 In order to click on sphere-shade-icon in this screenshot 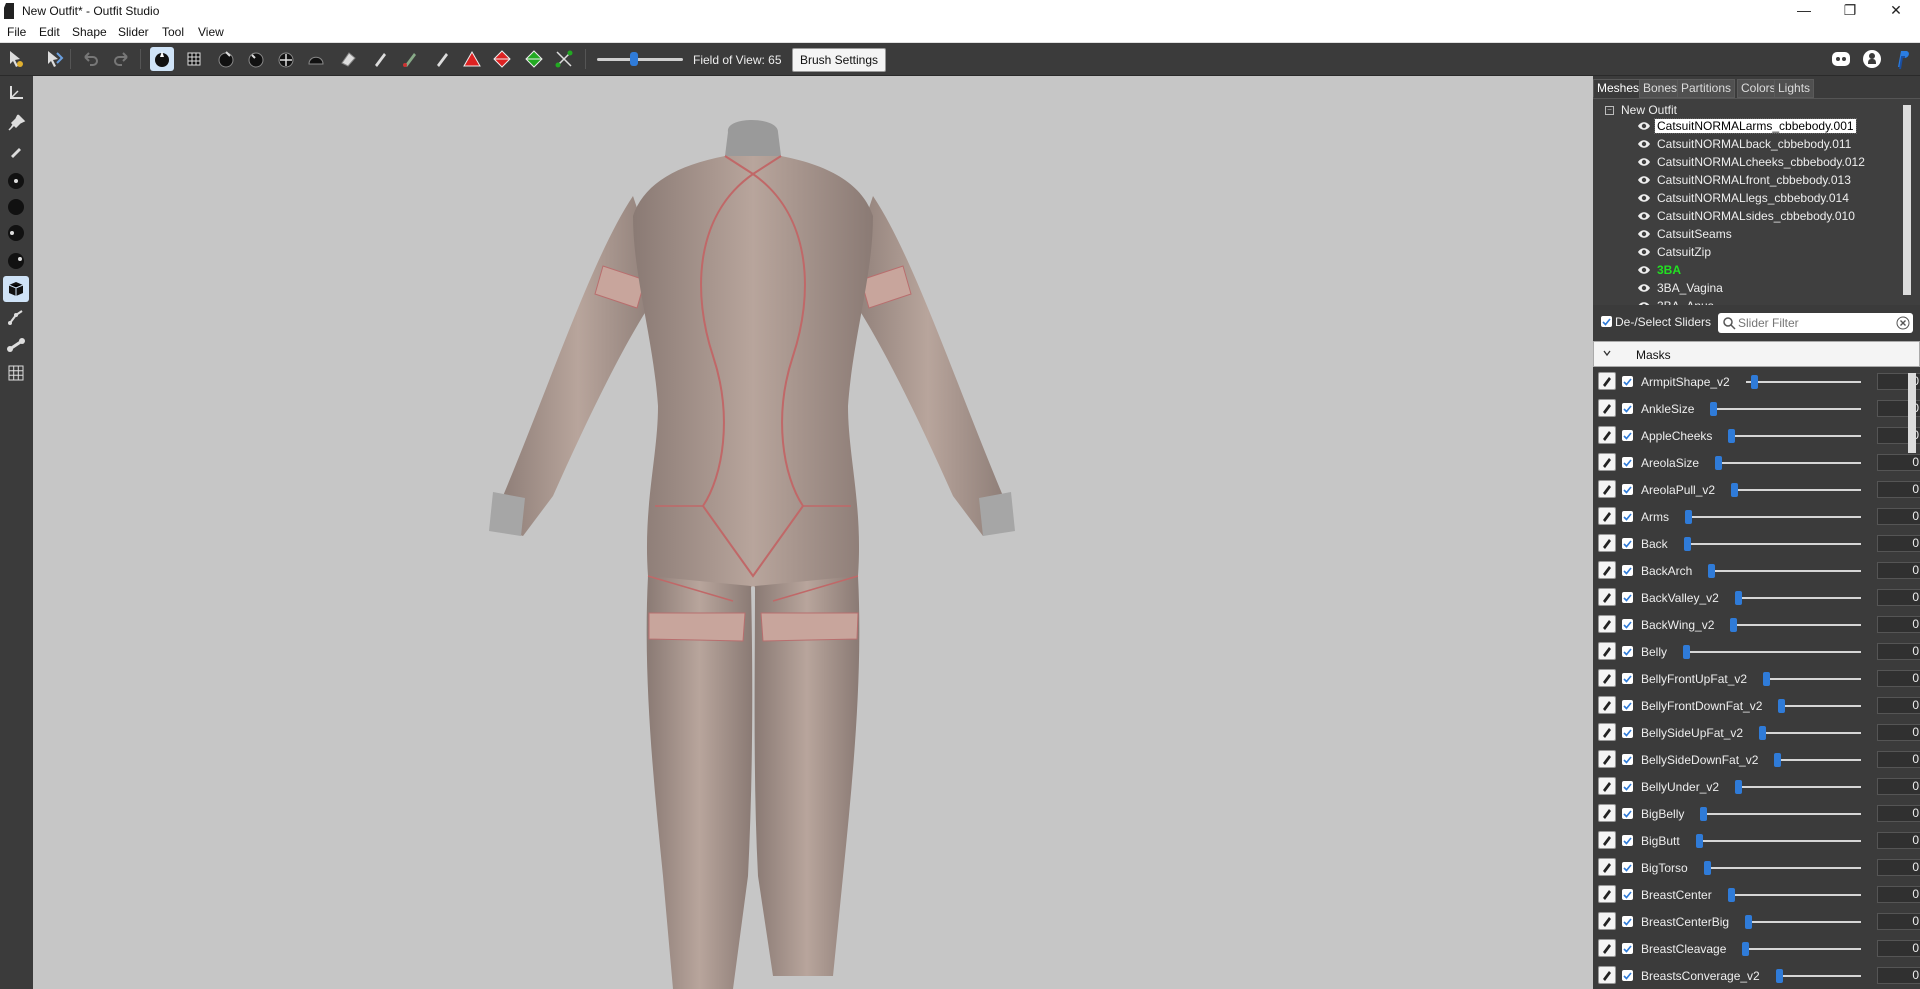, I will do `click(16, 233)`.